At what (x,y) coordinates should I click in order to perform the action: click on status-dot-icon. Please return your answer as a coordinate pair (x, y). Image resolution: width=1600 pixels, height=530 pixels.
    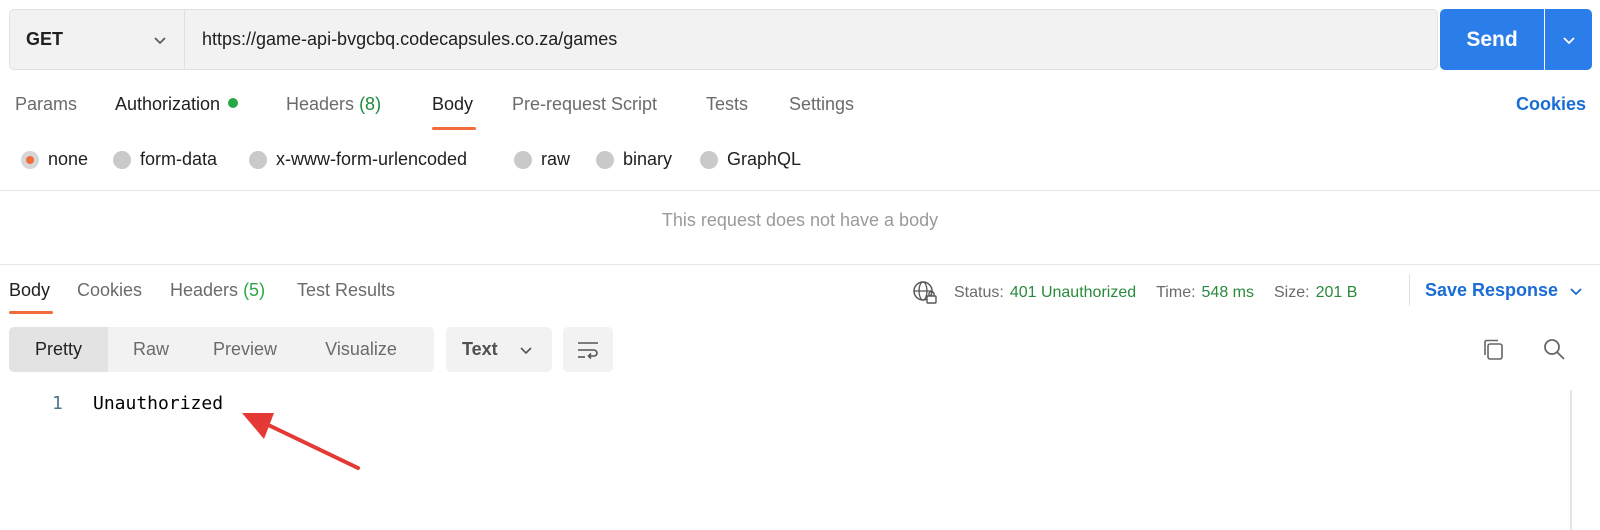
    Looking at the image, I should click on (233, 103).